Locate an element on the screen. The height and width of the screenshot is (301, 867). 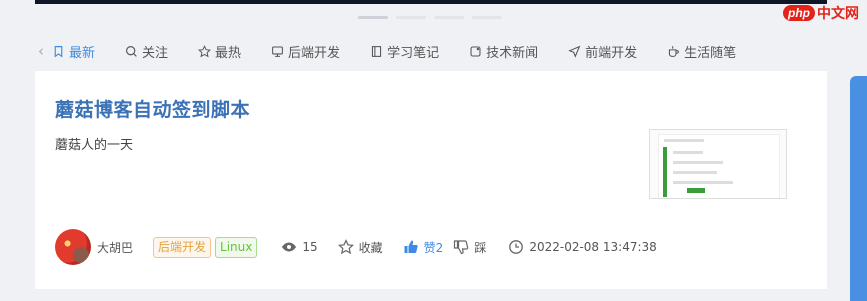
tab-tech-news: 技术新闻 is located at coordinates (503, 51).